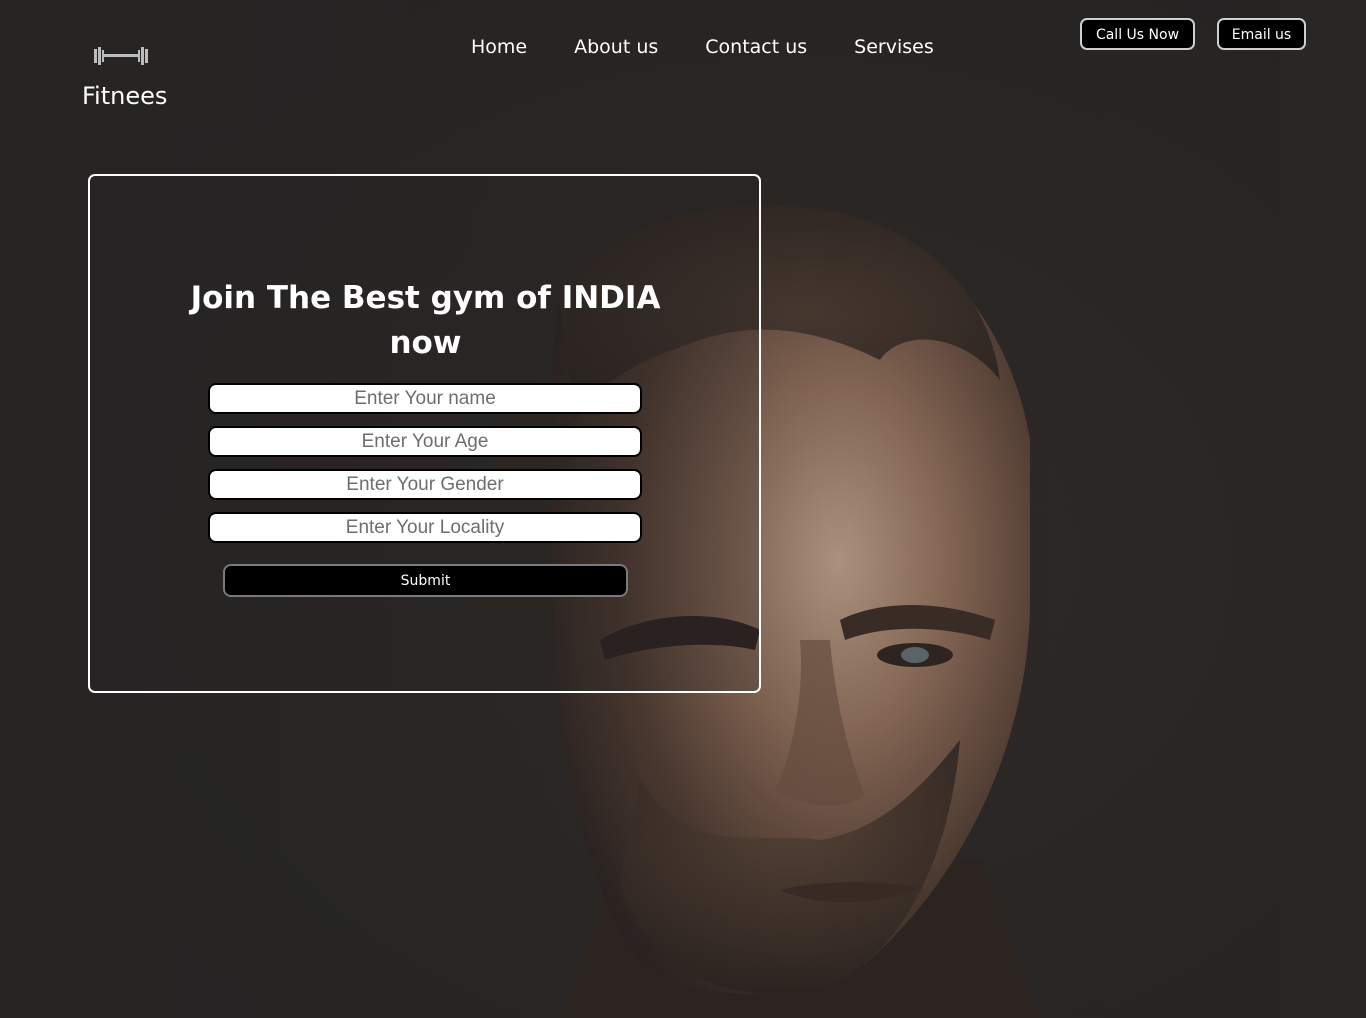  Describe the element at coordinates (756, 47) in the screenshot. I see `nav-contact-link: Contact us` at that location.